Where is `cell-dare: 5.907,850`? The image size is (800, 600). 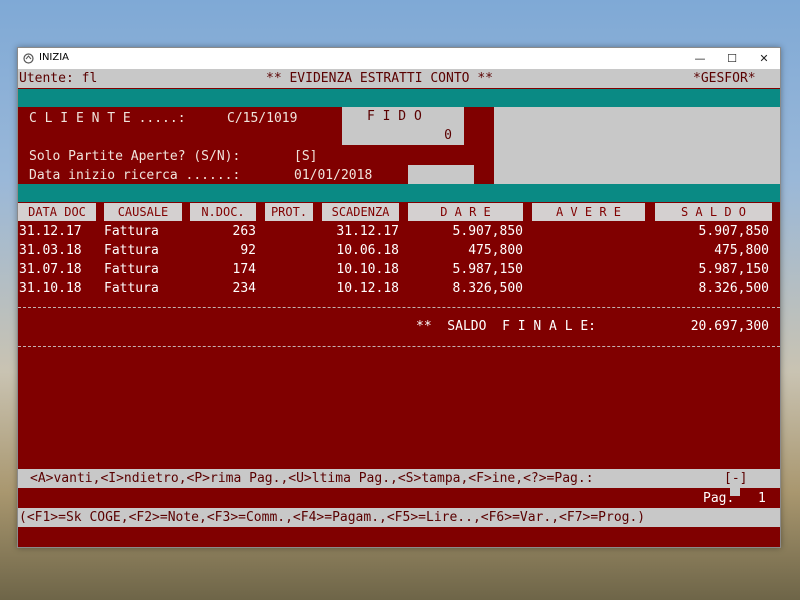
cell-dare: 5.907,850 is located at coordinates (487, 231).